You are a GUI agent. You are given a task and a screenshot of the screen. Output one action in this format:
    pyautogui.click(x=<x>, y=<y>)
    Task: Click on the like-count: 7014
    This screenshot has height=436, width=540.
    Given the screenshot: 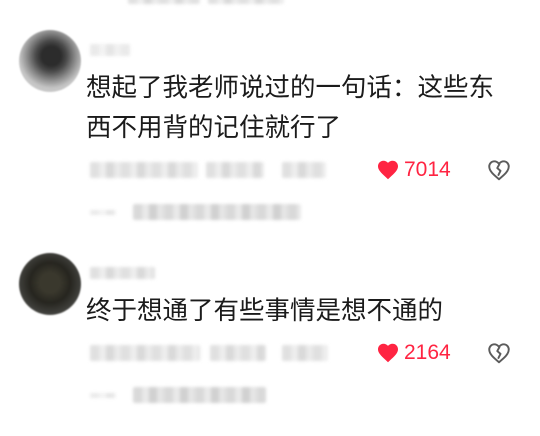 What is the action you would take?
    pyautogui.click(x=427, y=169)
    